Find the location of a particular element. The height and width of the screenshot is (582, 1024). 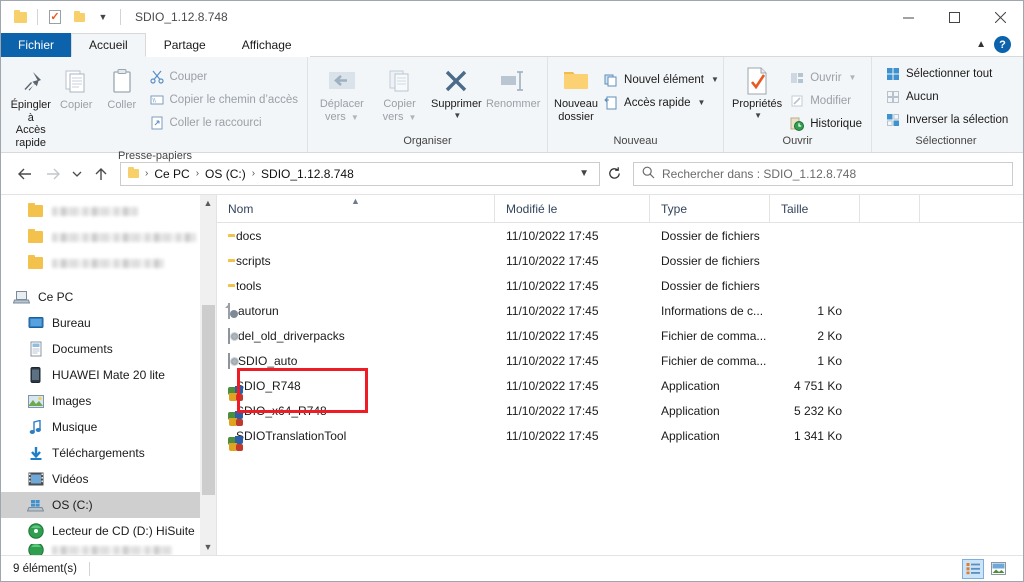

cut-button: Couper is located at coordinates (223, 76).